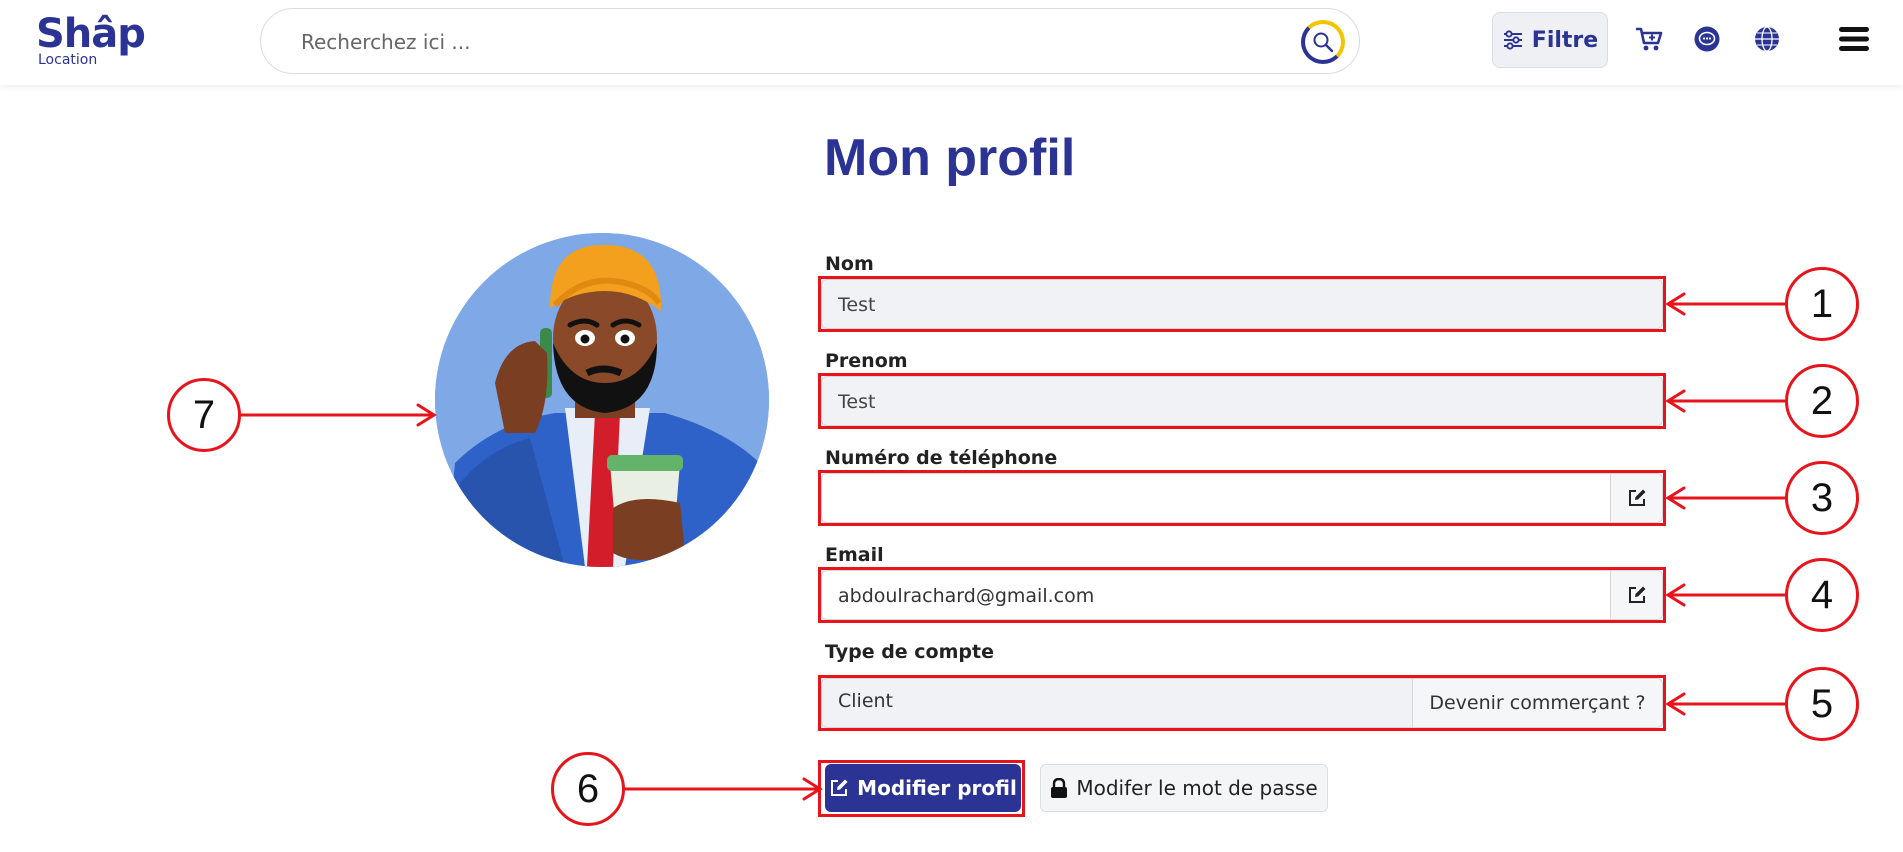 This screenshot has width=1903, height=852. I want to click on annotation-badge-3: 3, so click(1822, 498).